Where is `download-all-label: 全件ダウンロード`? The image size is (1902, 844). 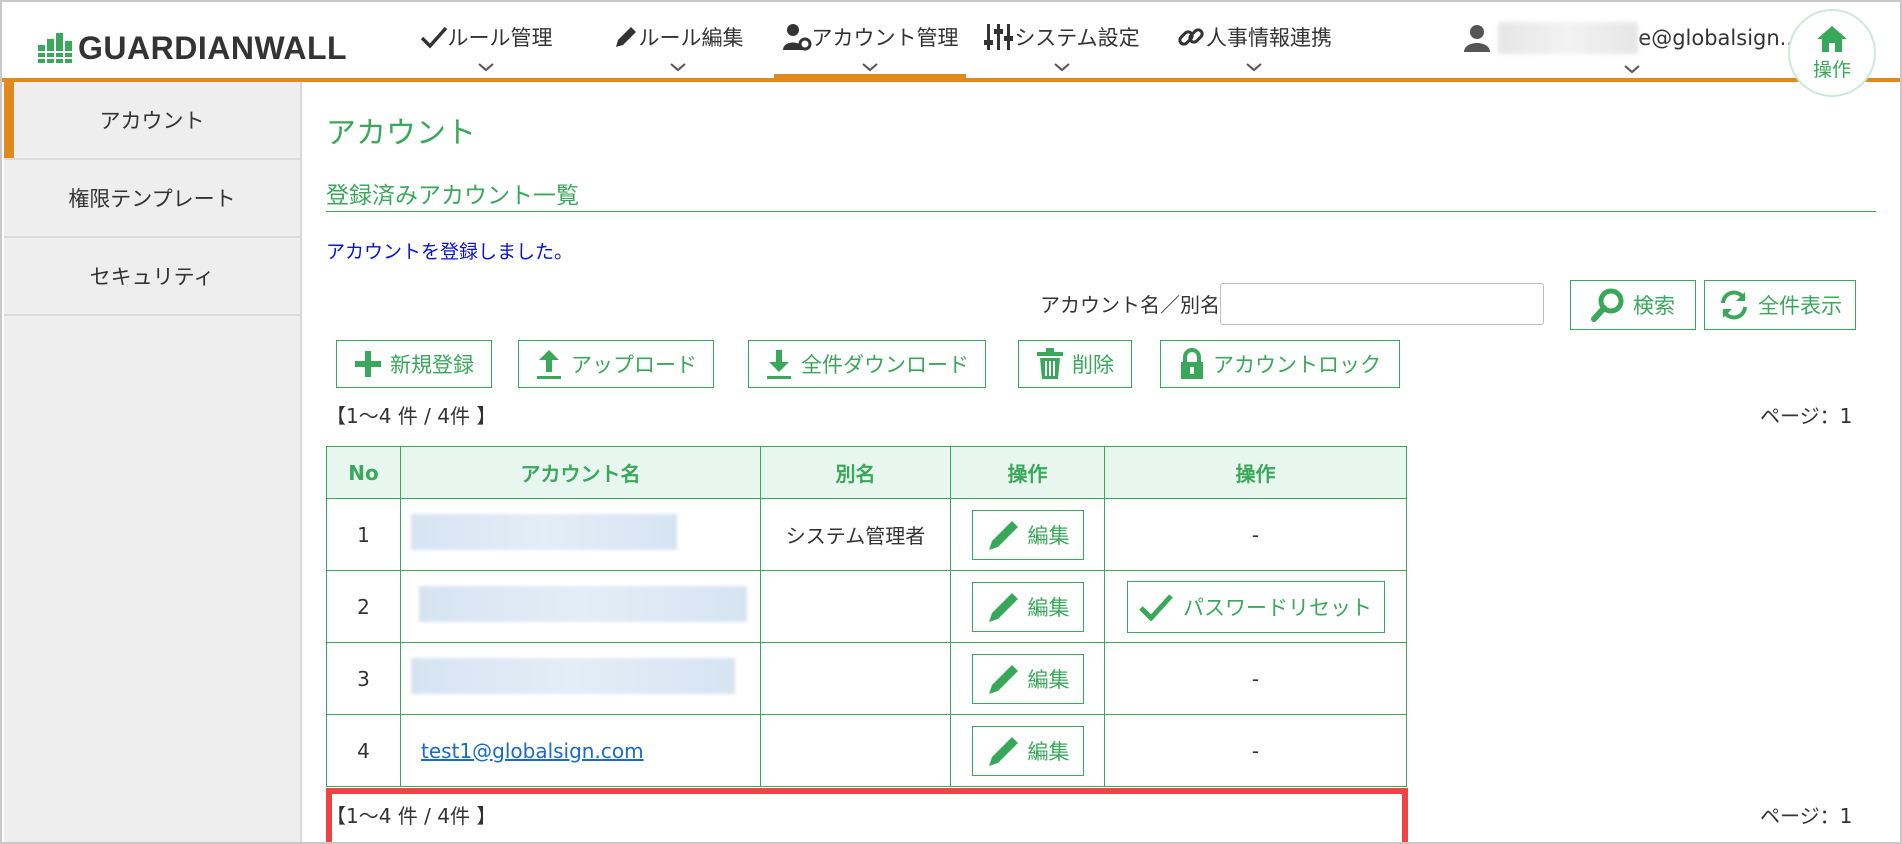 download-all-label: 全件ダウンロード is located at coordinates (885, 365).